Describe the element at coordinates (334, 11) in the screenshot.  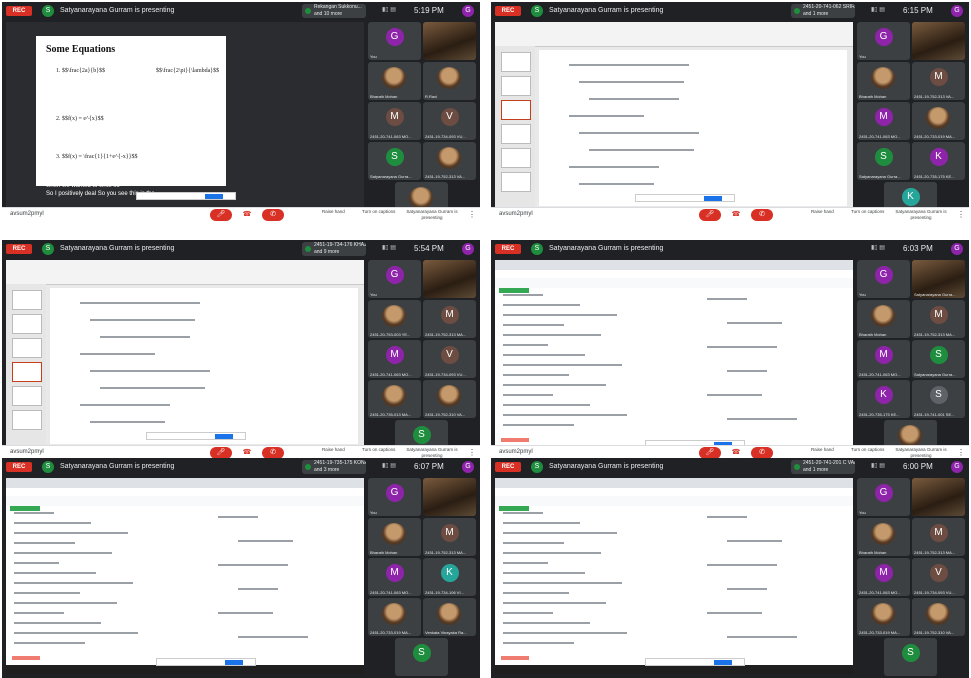
I see `join-notification: Rekangan Sukkonu... and 10 more` at that location.